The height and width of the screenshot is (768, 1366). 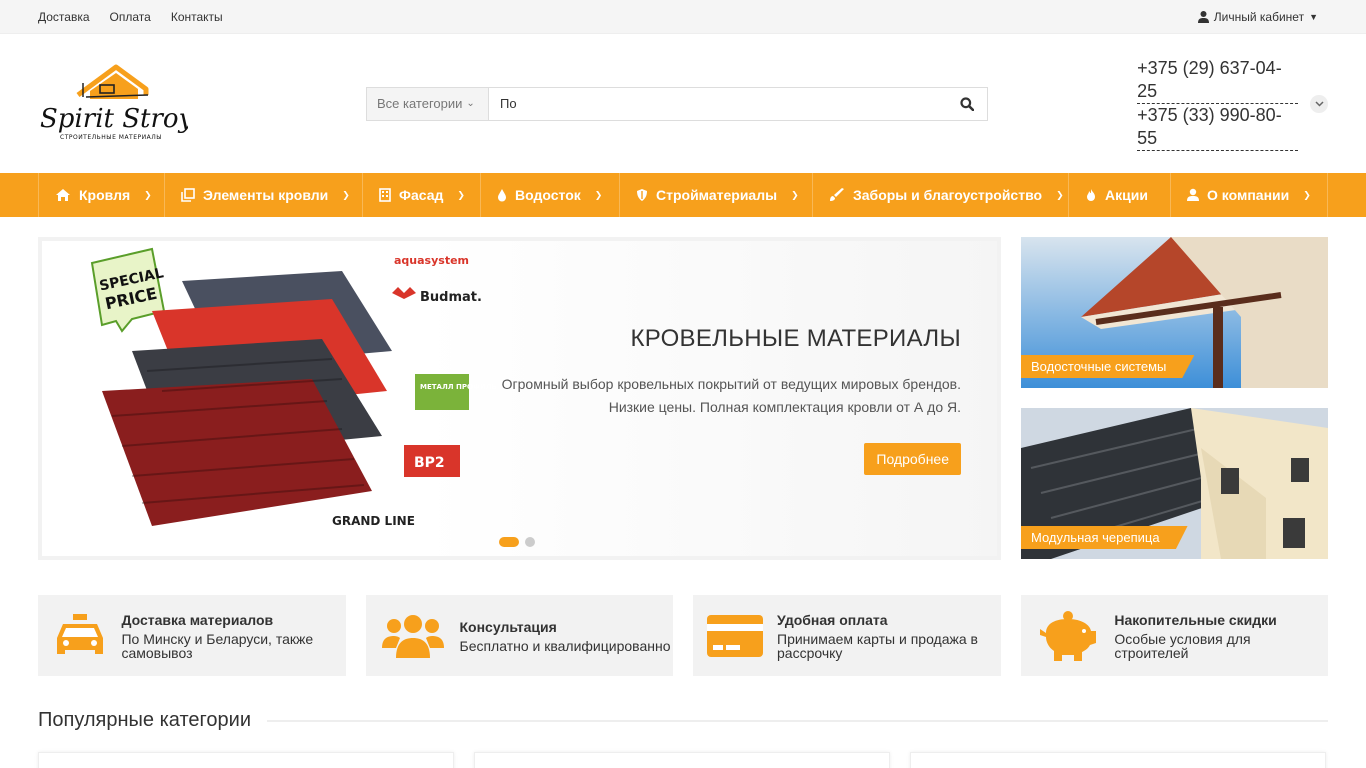 I want to click on feature-text: Бесплатно и квалифицированно, so click(x=565, y=645).